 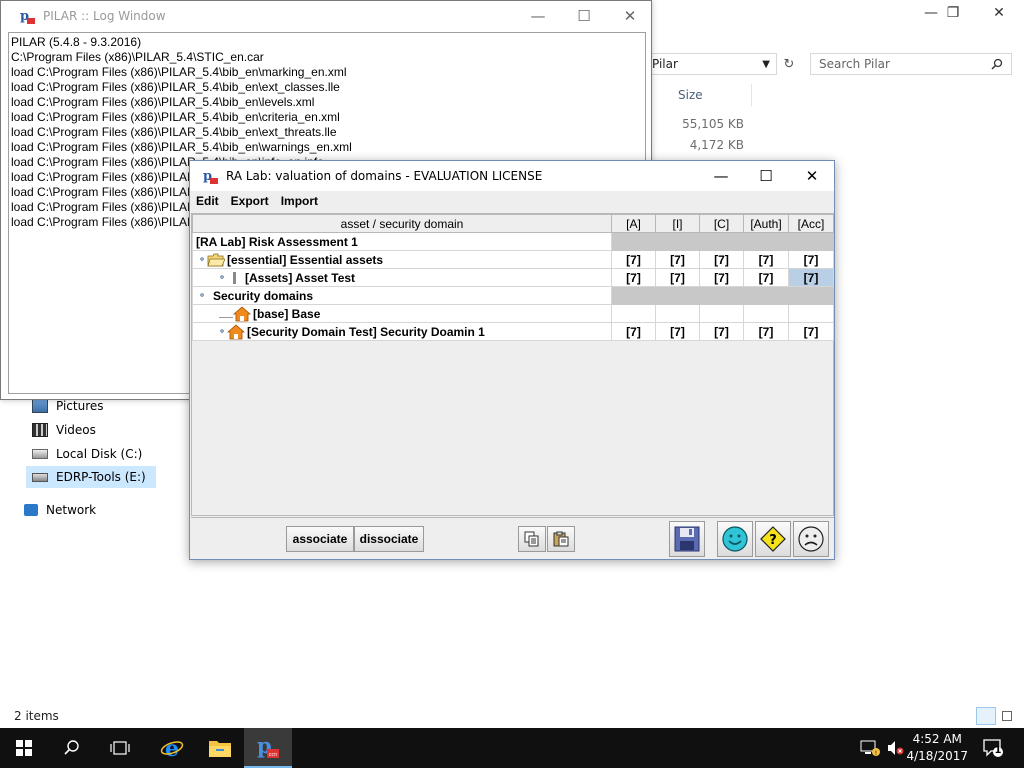 I want to click on chevron-down-icon: ▼, so click(x=766, y=64).